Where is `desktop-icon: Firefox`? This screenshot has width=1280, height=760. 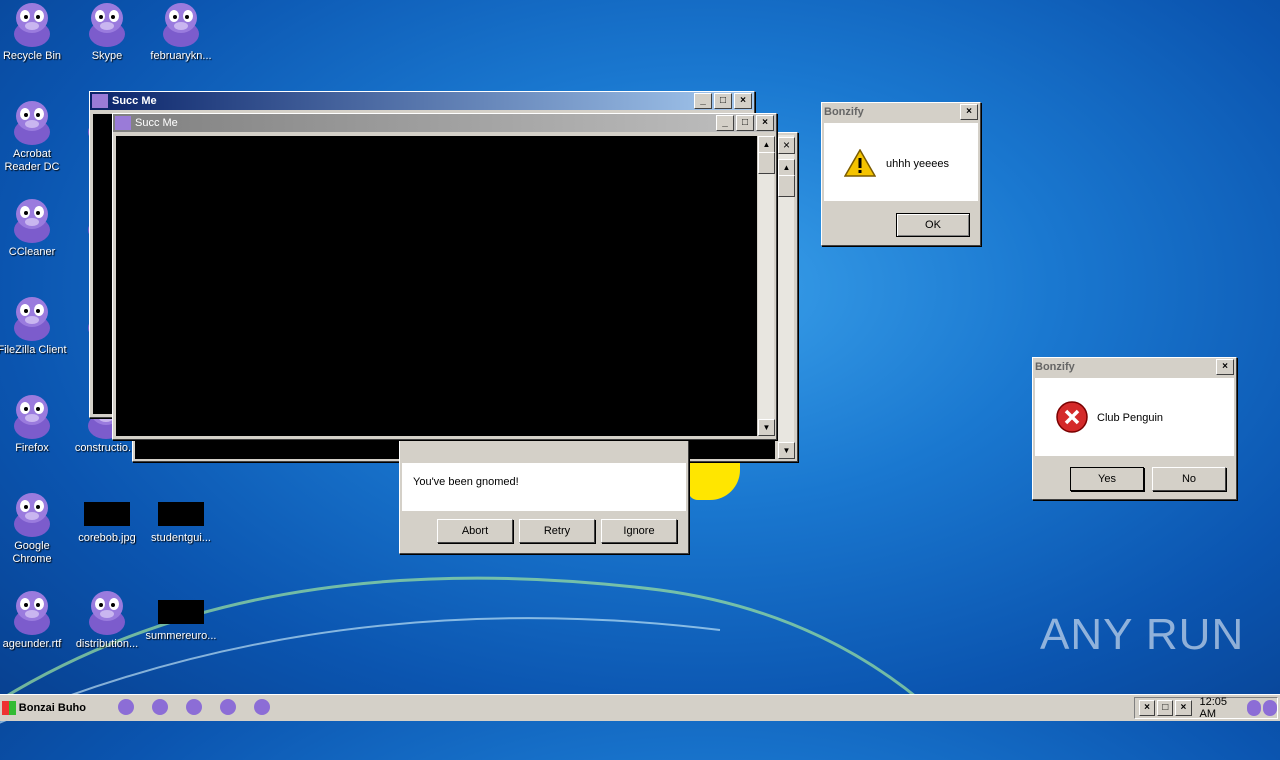
desktop-icon: Firefox is located at coordinates (34, 423).